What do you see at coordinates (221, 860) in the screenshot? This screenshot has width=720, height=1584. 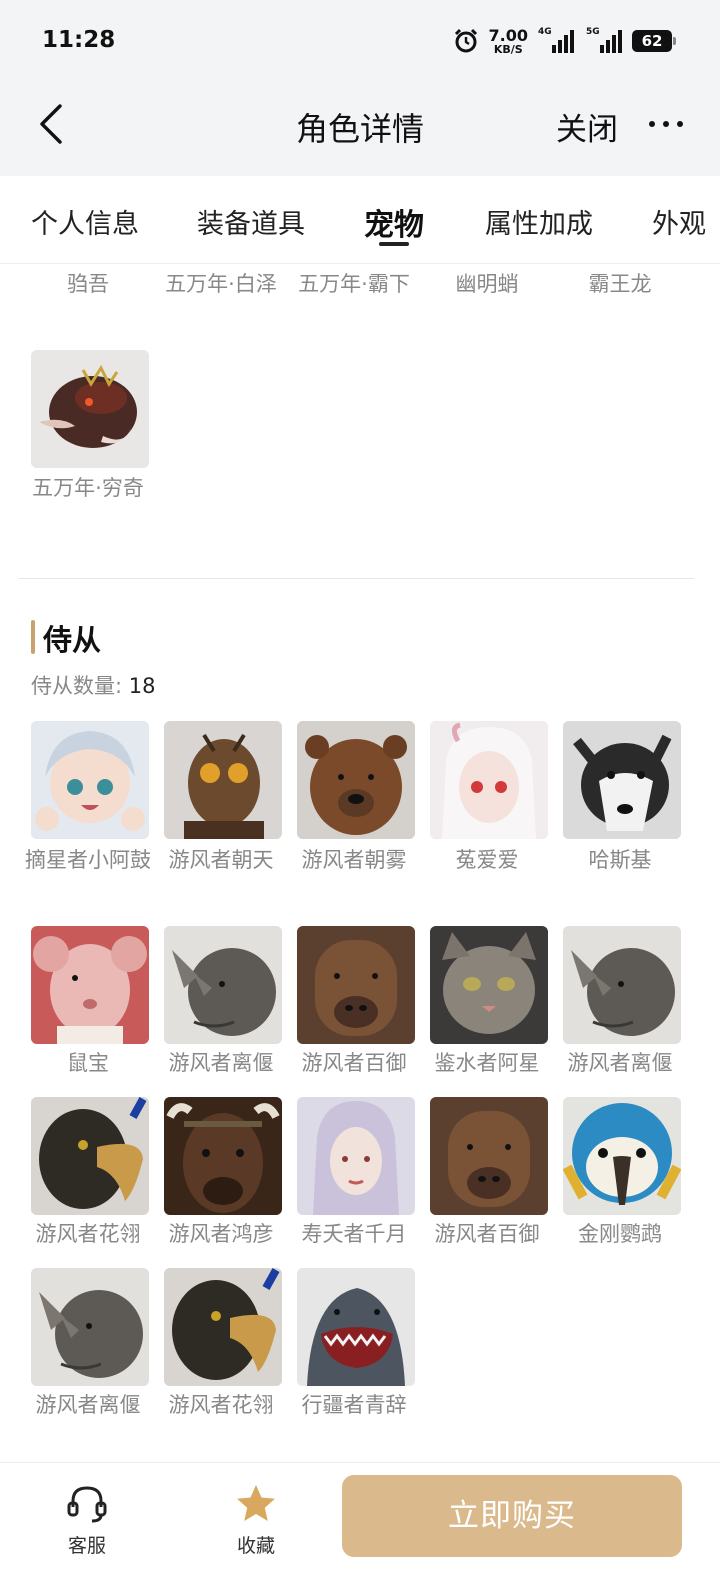 I see `servant-name: 游风者朝天` at bounding box center [221, 860].